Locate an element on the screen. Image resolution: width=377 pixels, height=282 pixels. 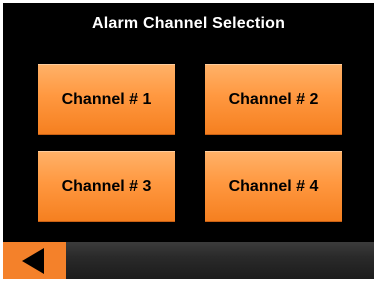
bottom-nav-bar is located at coordinates (188, 260).